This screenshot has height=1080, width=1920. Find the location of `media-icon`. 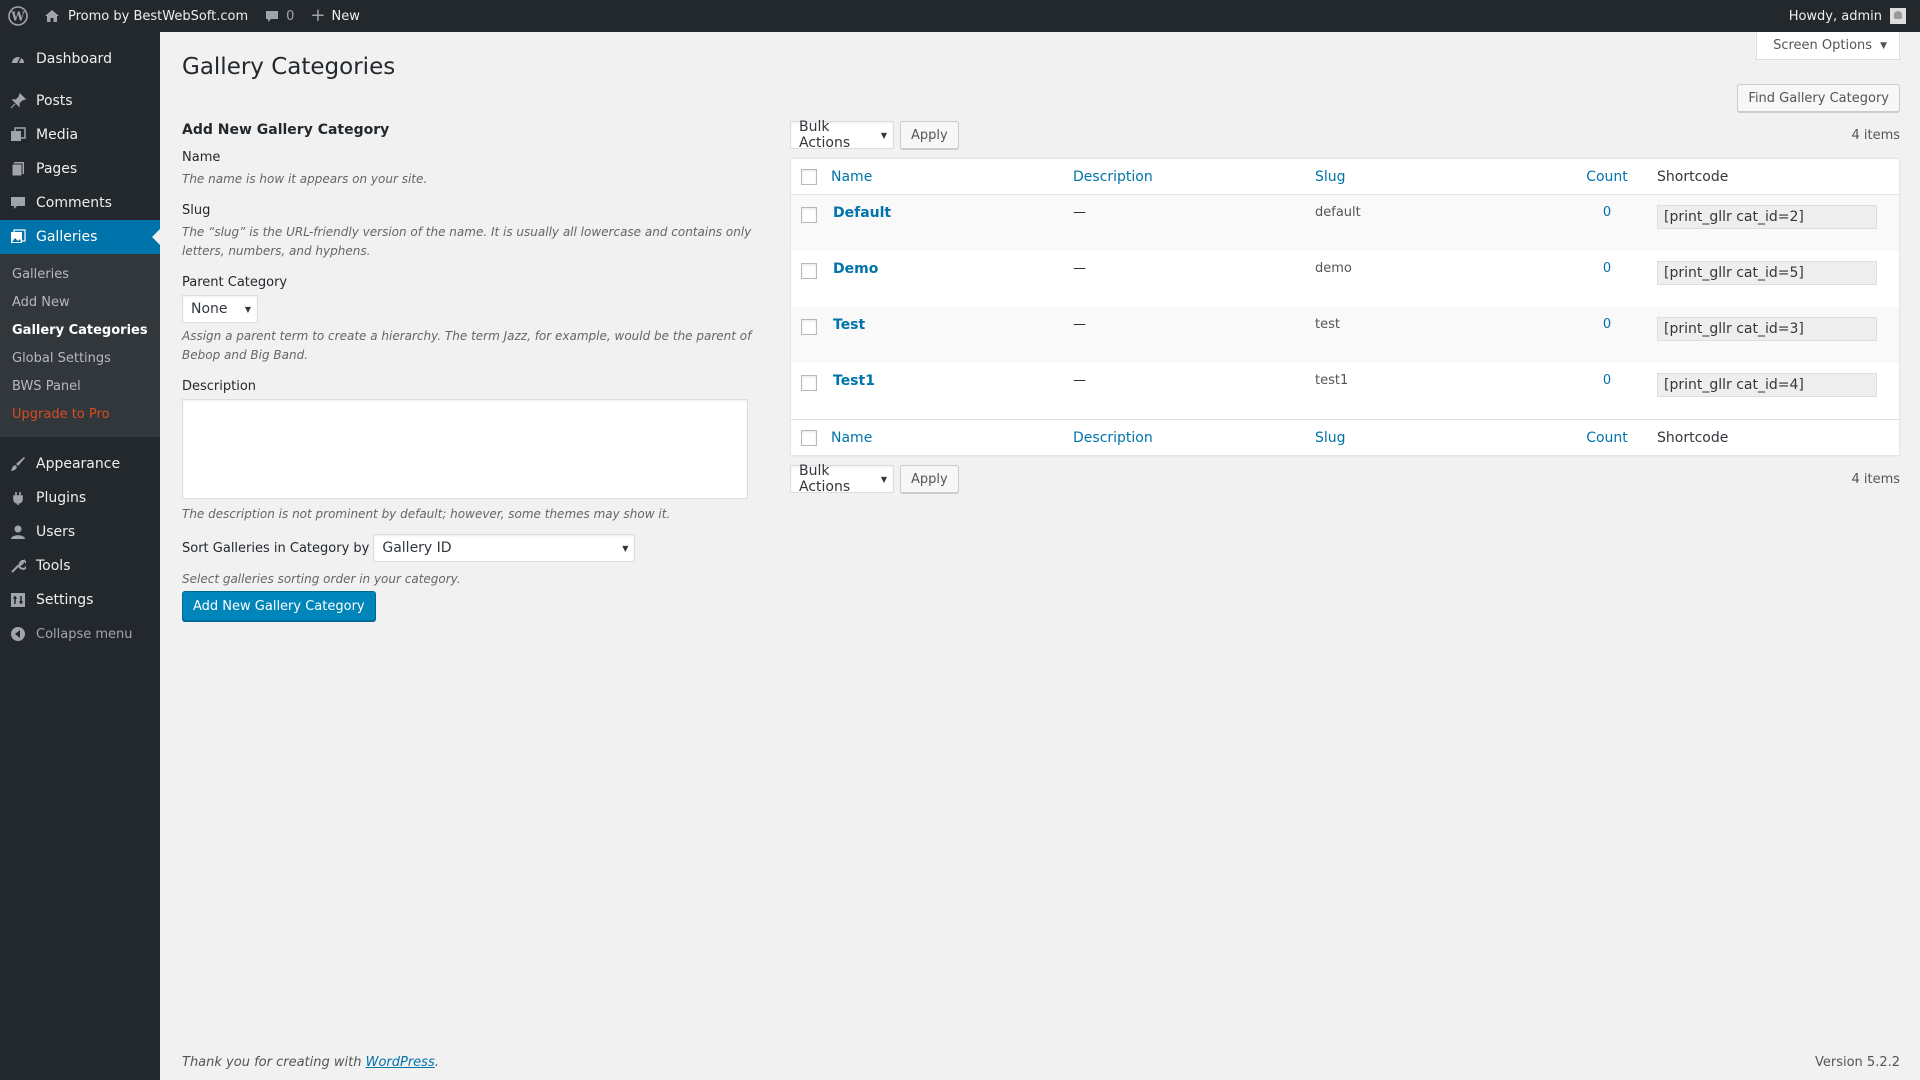

media-icon is located at coordinates (18, 135).